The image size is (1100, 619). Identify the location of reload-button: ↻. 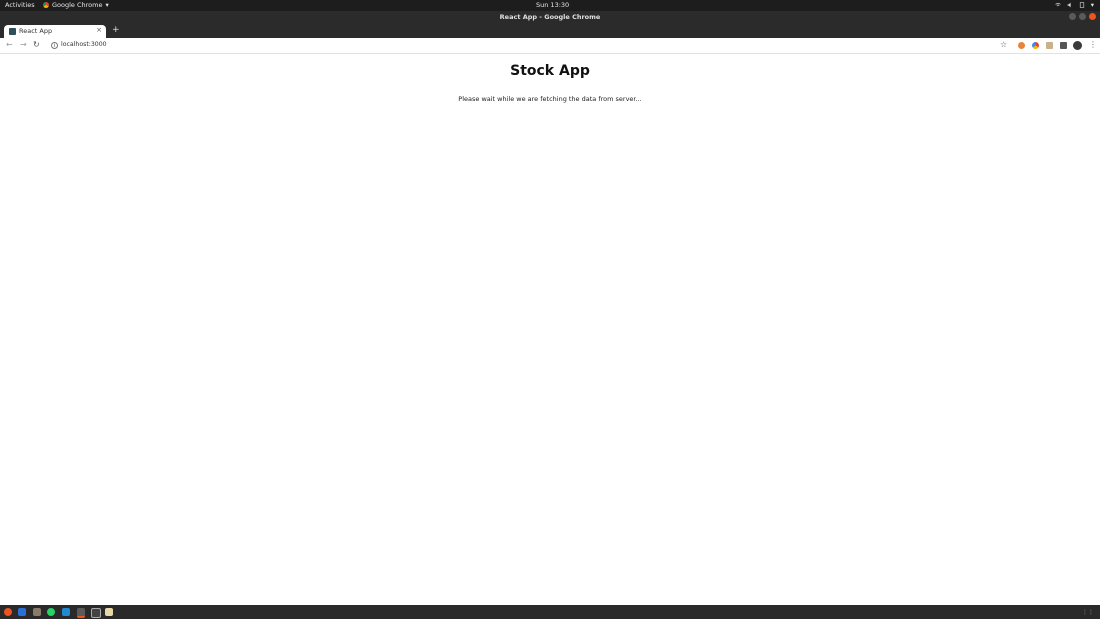
(36, 44).